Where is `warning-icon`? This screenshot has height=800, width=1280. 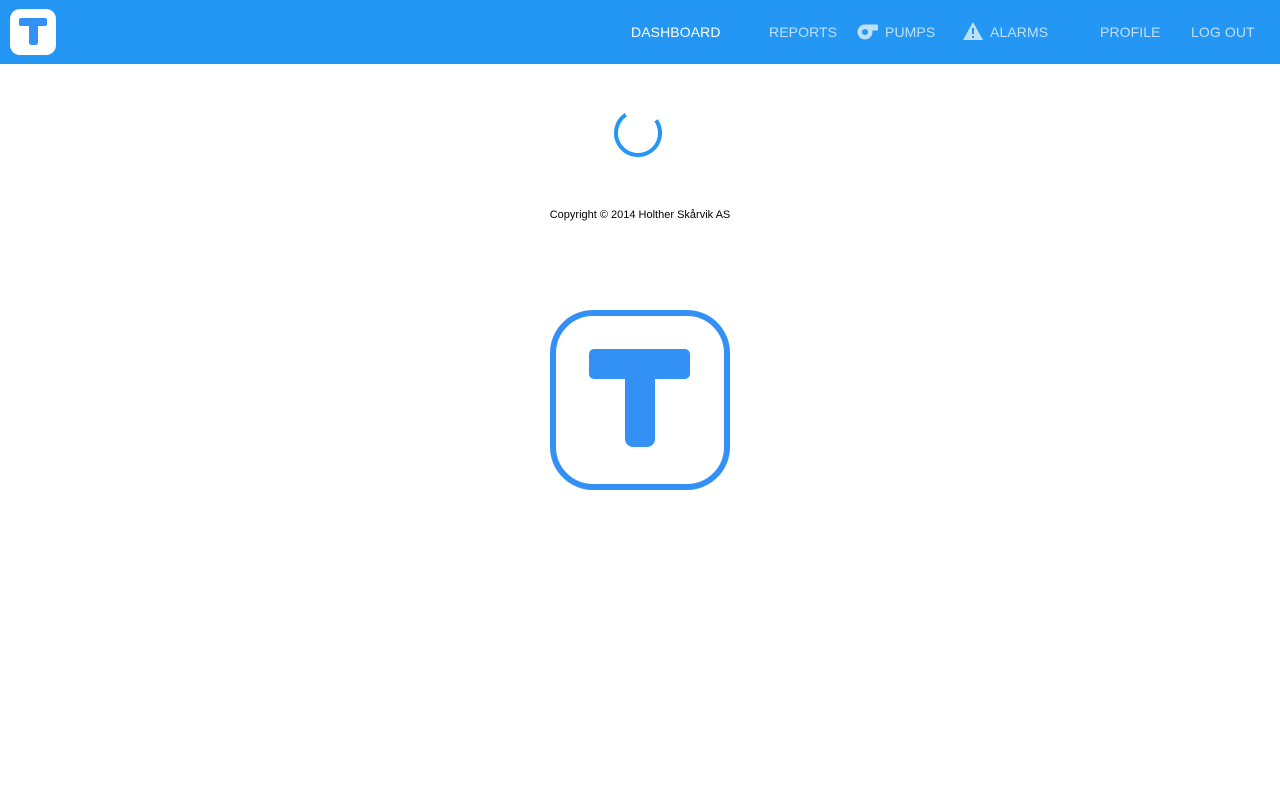 warning-icon is located at coordinates (973, 32).